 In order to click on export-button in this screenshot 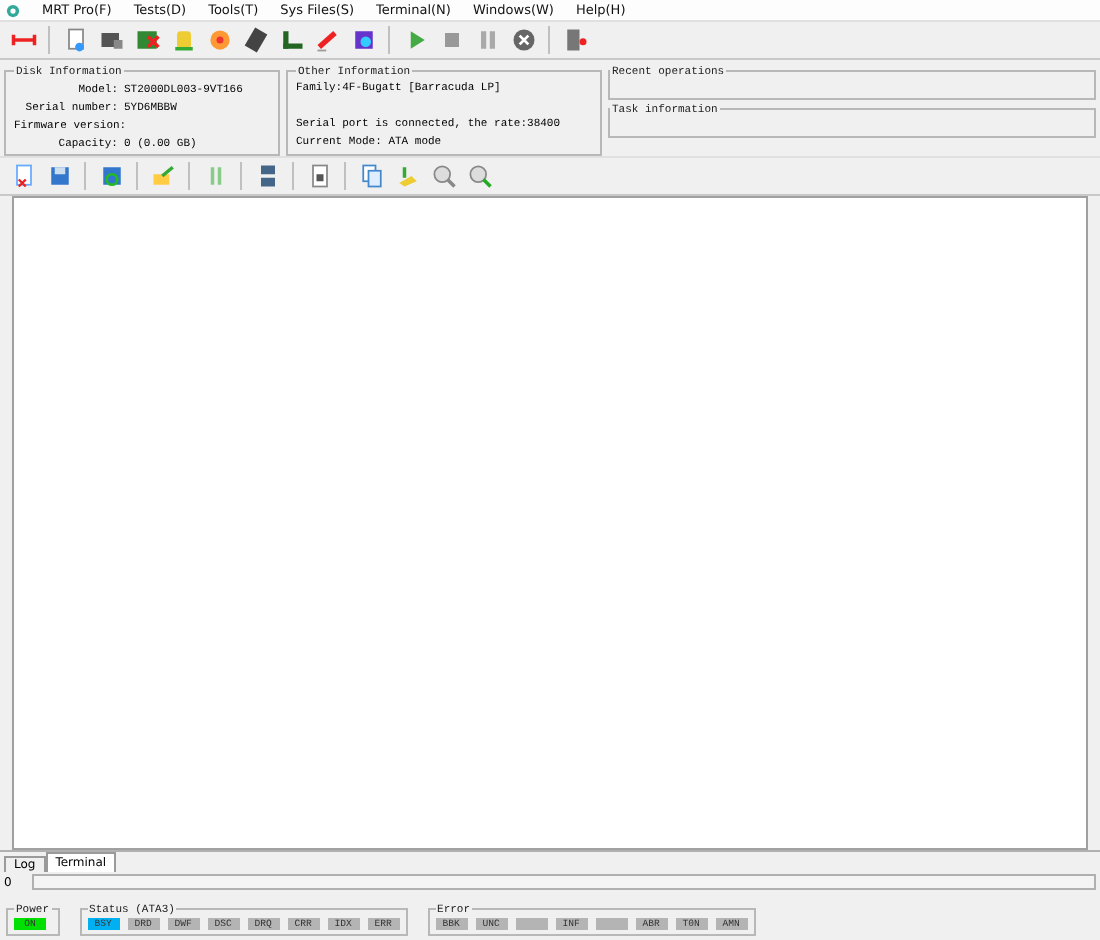, I will do `click(163, 176)`.